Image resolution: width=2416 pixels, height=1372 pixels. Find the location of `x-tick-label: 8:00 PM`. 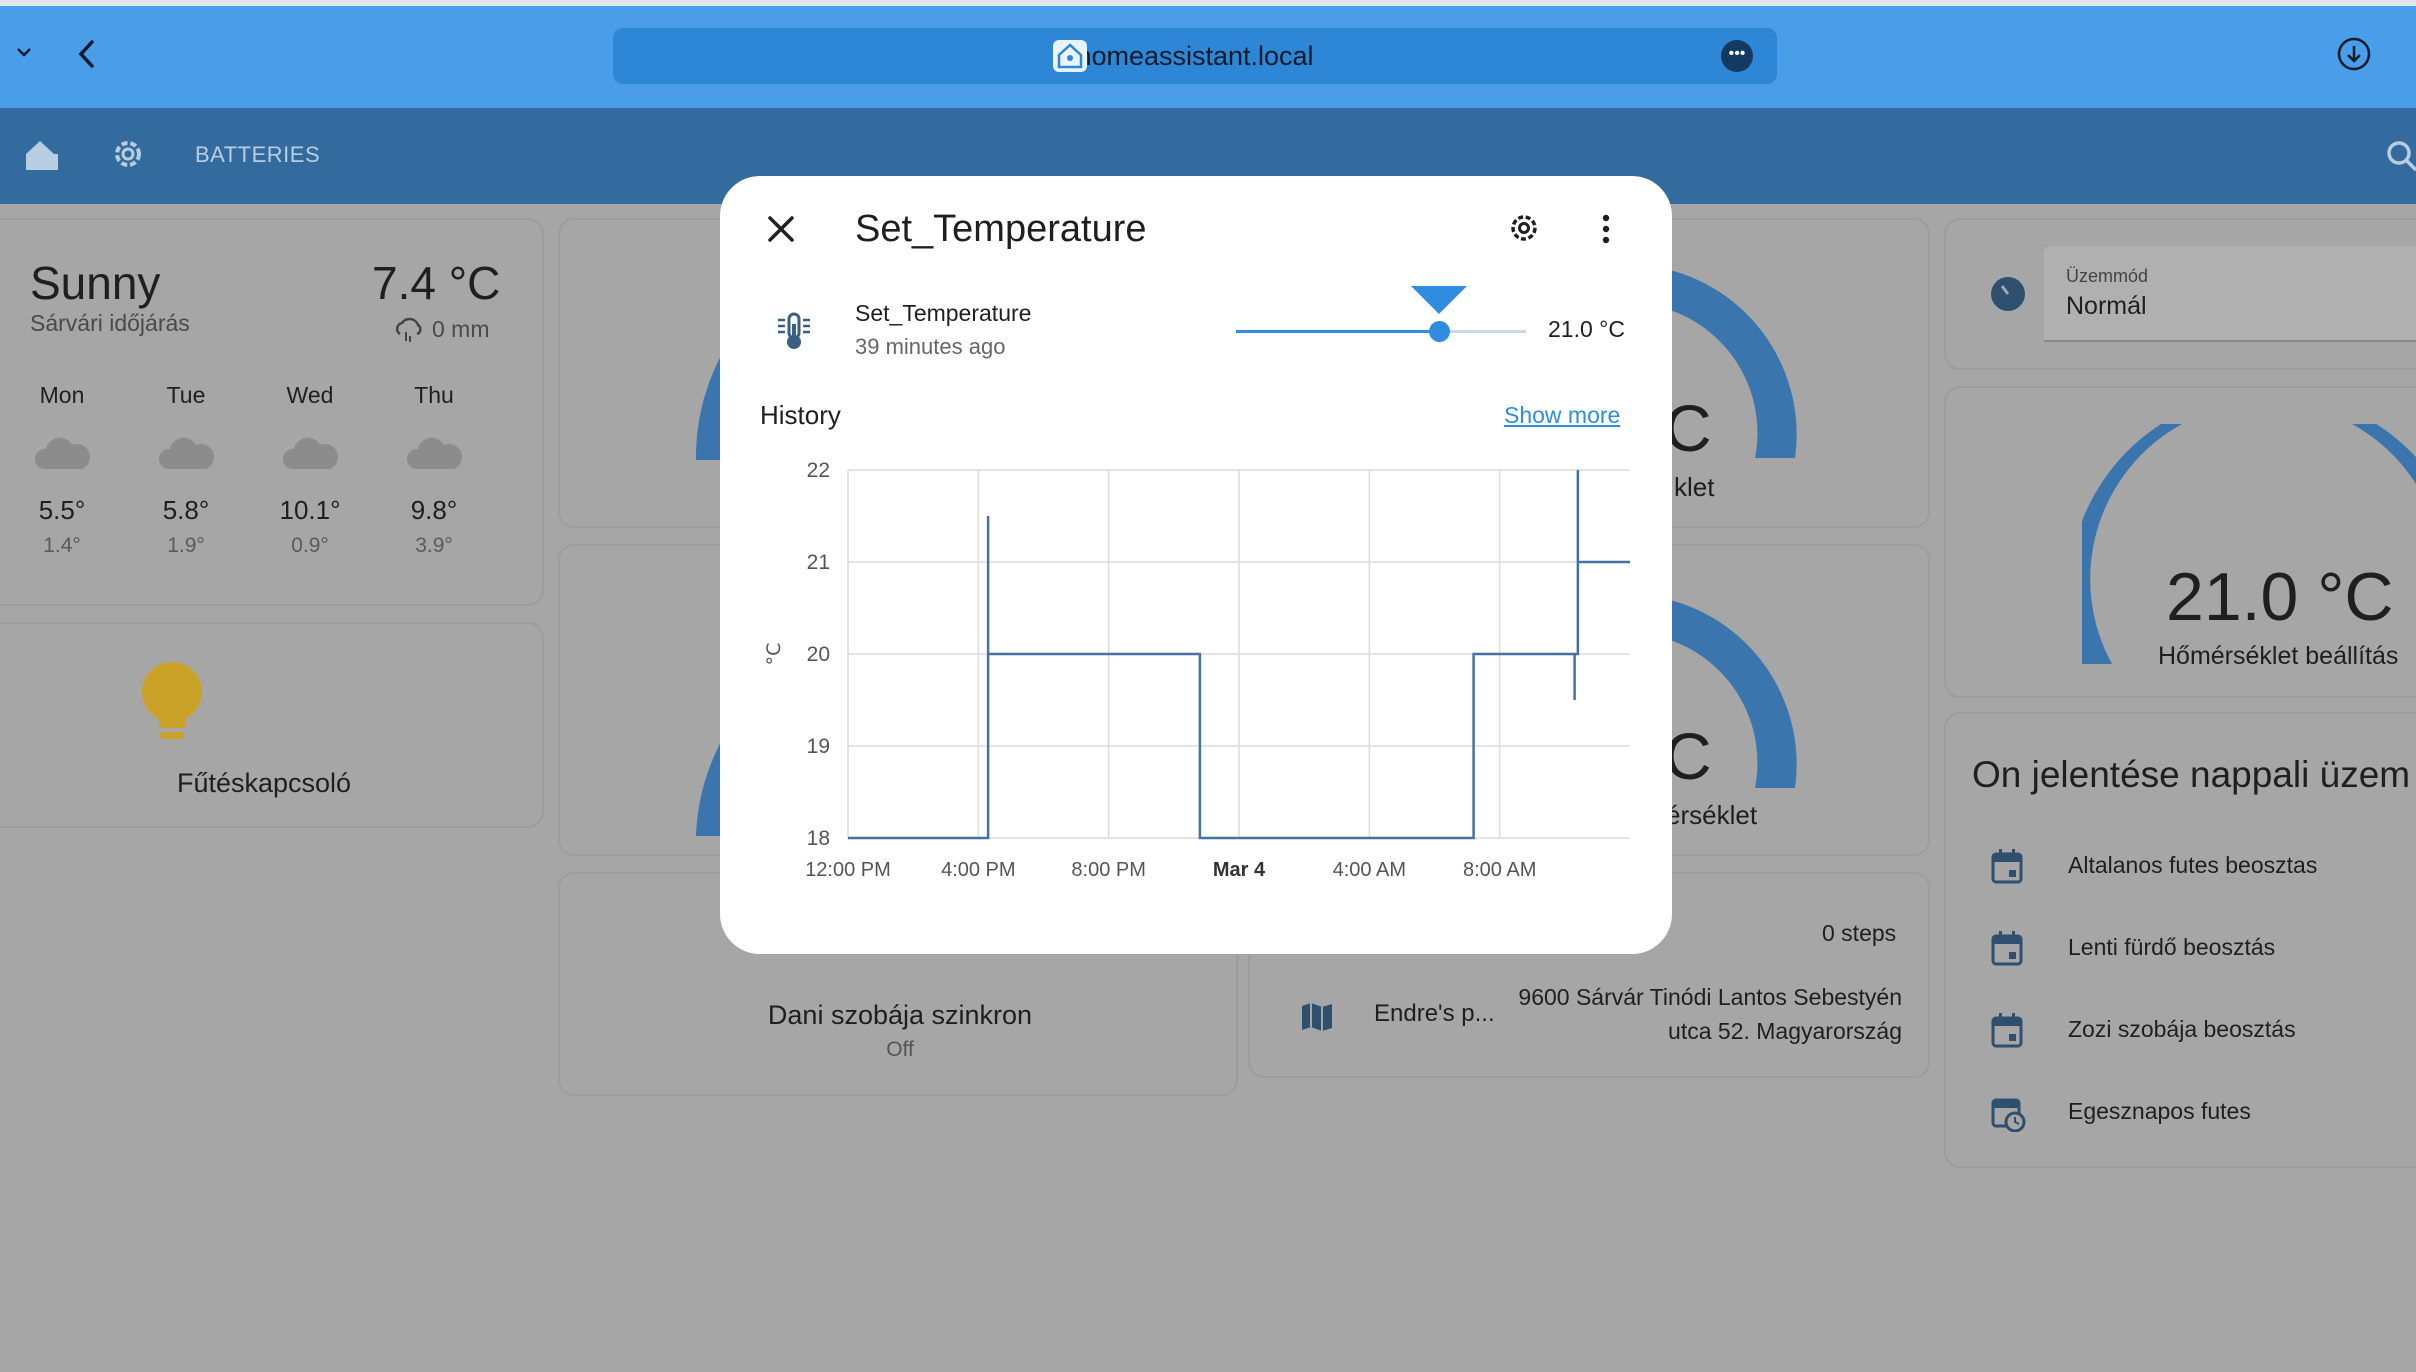

x-tick-label: 8:00 PM is located at coordinates (1108, 870).